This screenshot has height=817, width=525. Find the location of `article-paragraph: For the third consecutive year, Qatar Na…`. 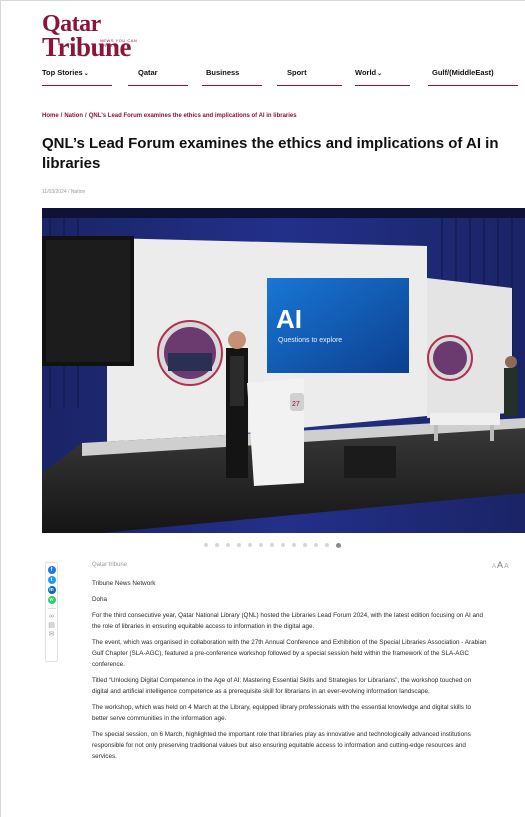

article-paragraph: For the third consecutive year, Qatar Na… is located at coordinates (287, 621).